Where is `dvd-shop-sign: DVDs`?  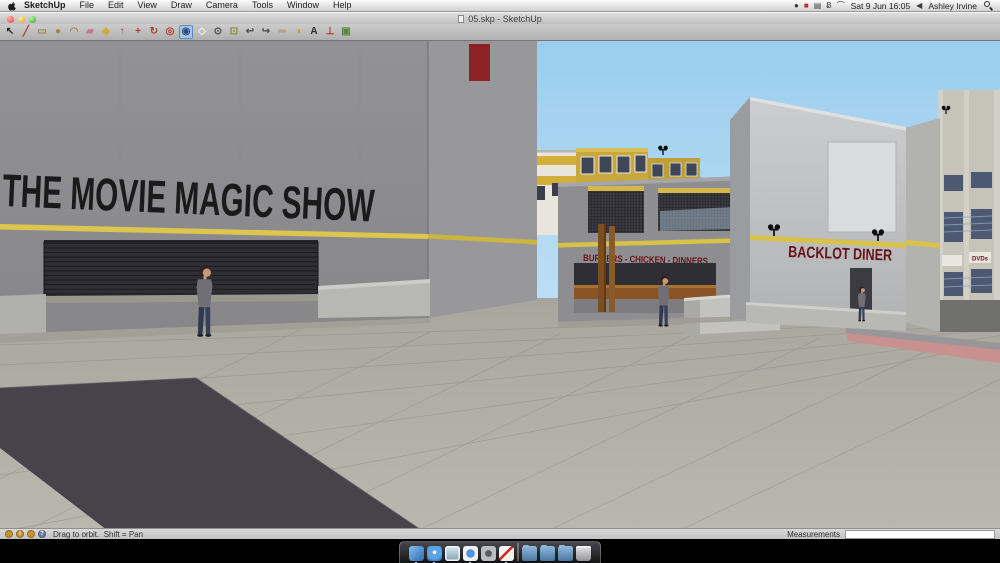
dvd-shop-sign: DVDs is located at coordinates (980, 260).